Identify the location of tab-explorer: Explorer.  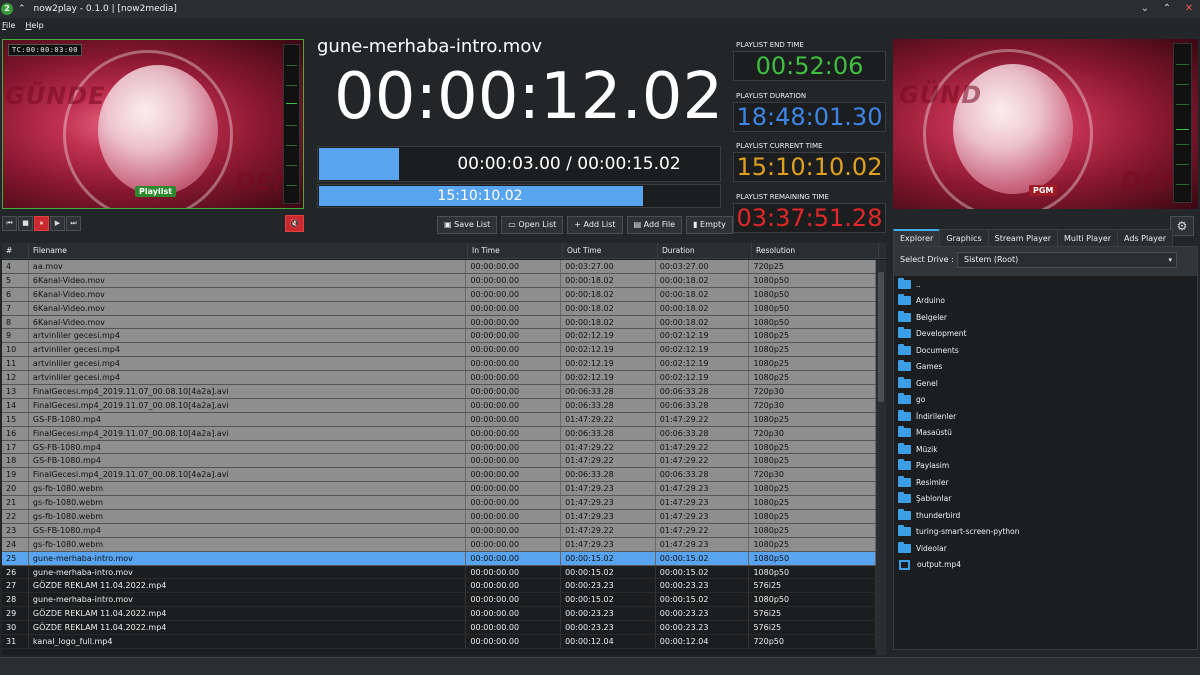
(917, 237).